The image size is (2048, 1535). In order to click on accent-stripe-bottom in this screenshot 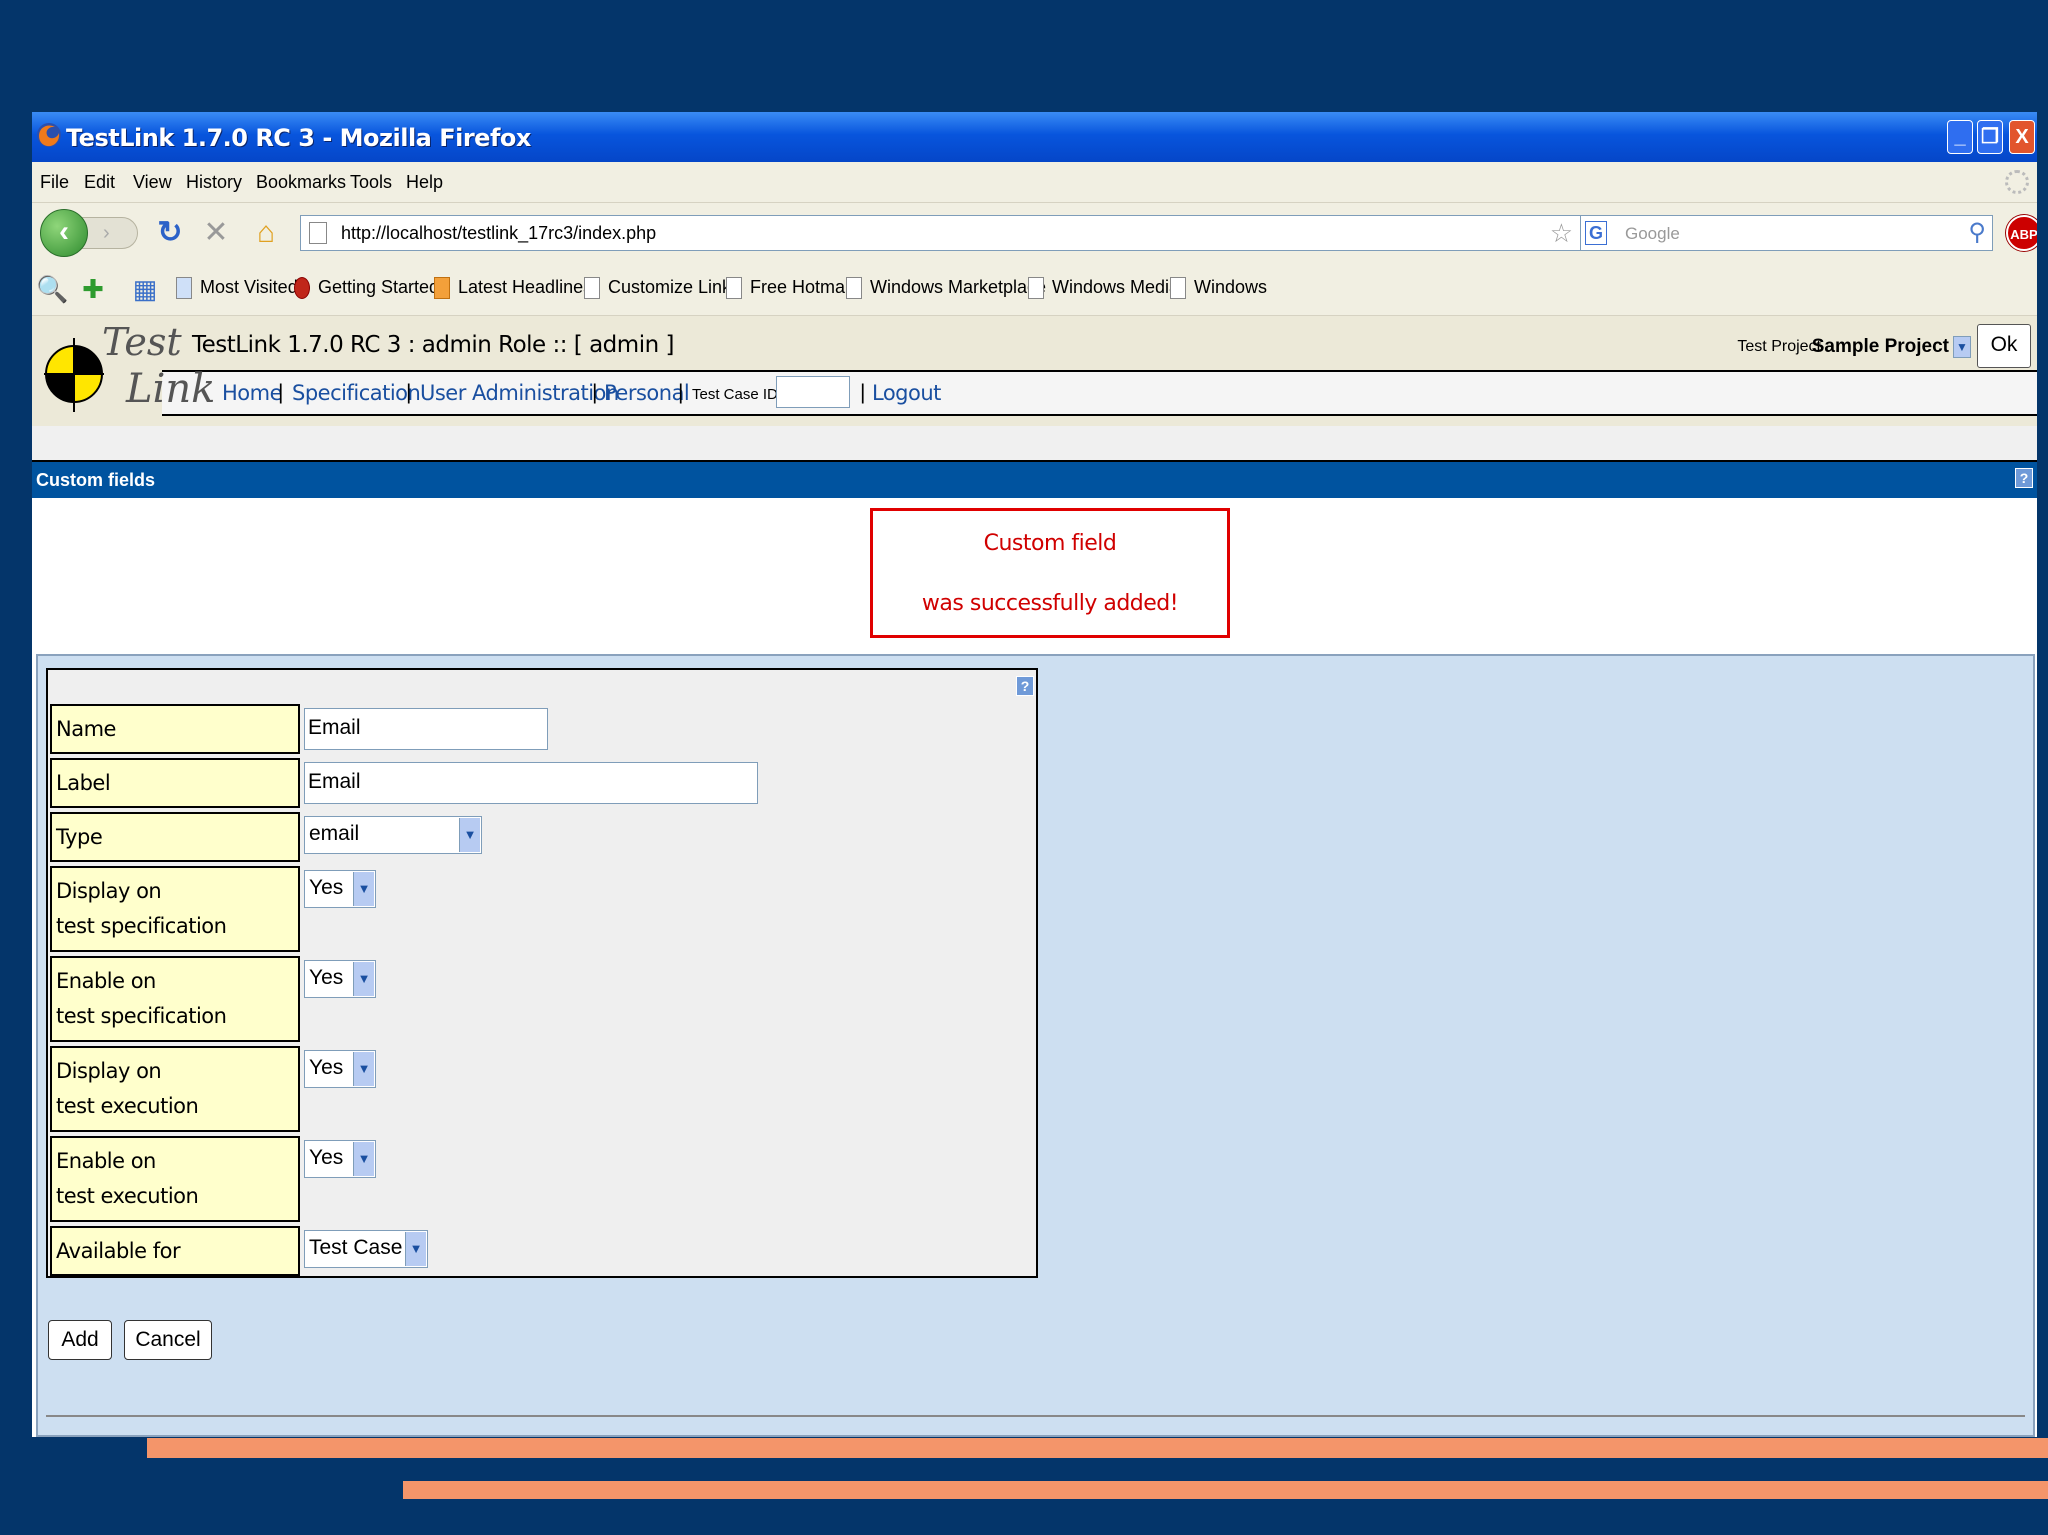, I will do `click(1225, 1490)`.